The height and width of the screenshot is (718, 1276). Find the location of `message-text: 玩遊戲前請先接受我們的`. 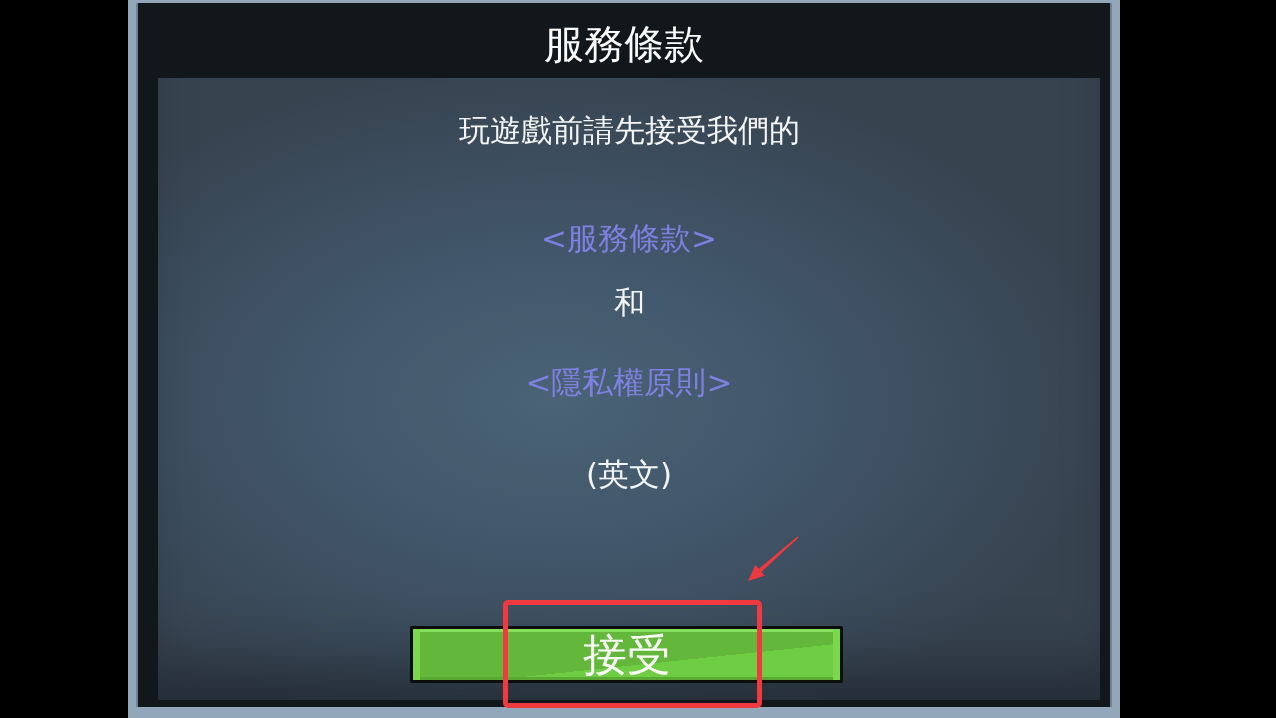

message-text: 玩遊戲前請先接受我們的 is located at coordinates (629, 130).